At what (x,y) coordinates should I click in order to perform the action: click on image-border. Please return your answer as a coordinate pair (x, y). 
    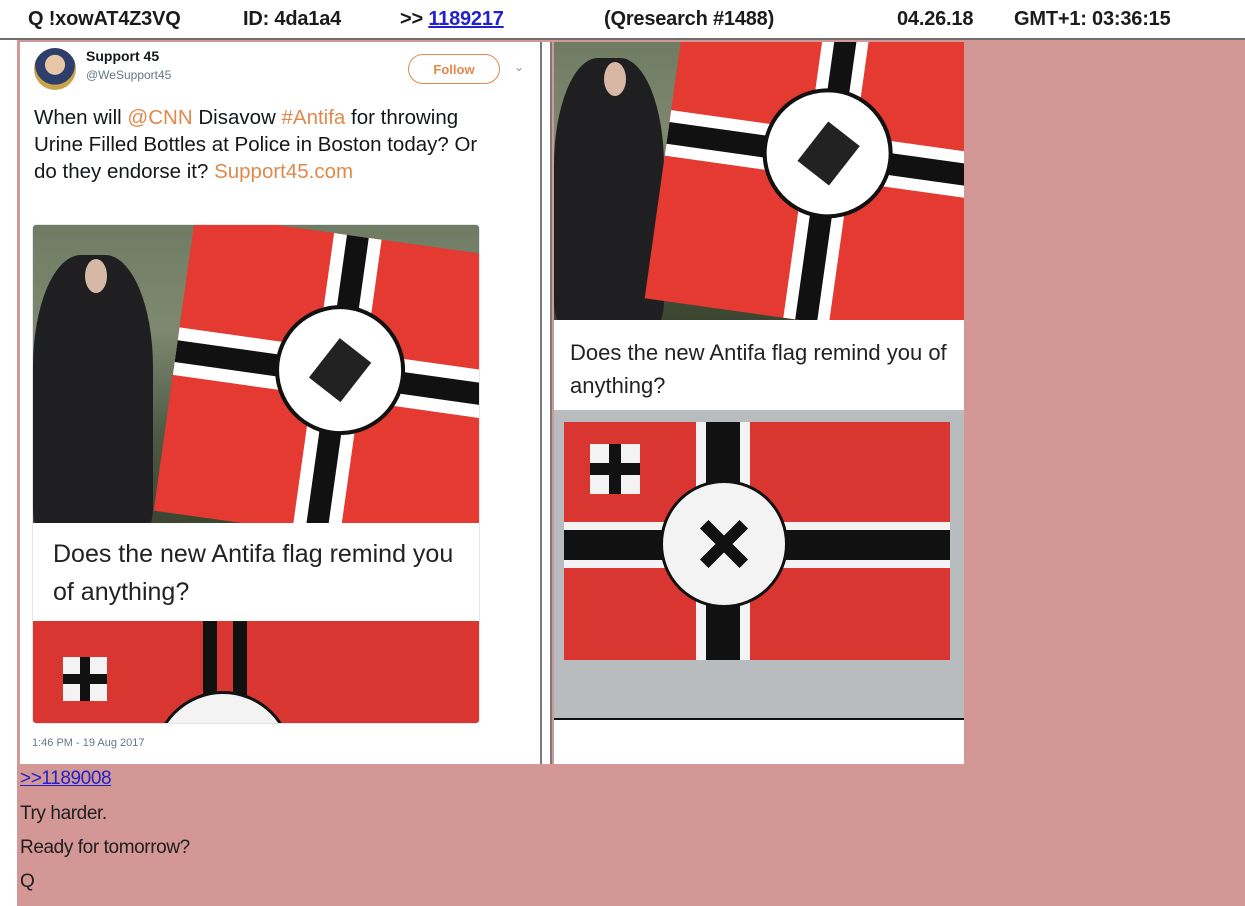
    Looking at the image, I should click on (759, 719).